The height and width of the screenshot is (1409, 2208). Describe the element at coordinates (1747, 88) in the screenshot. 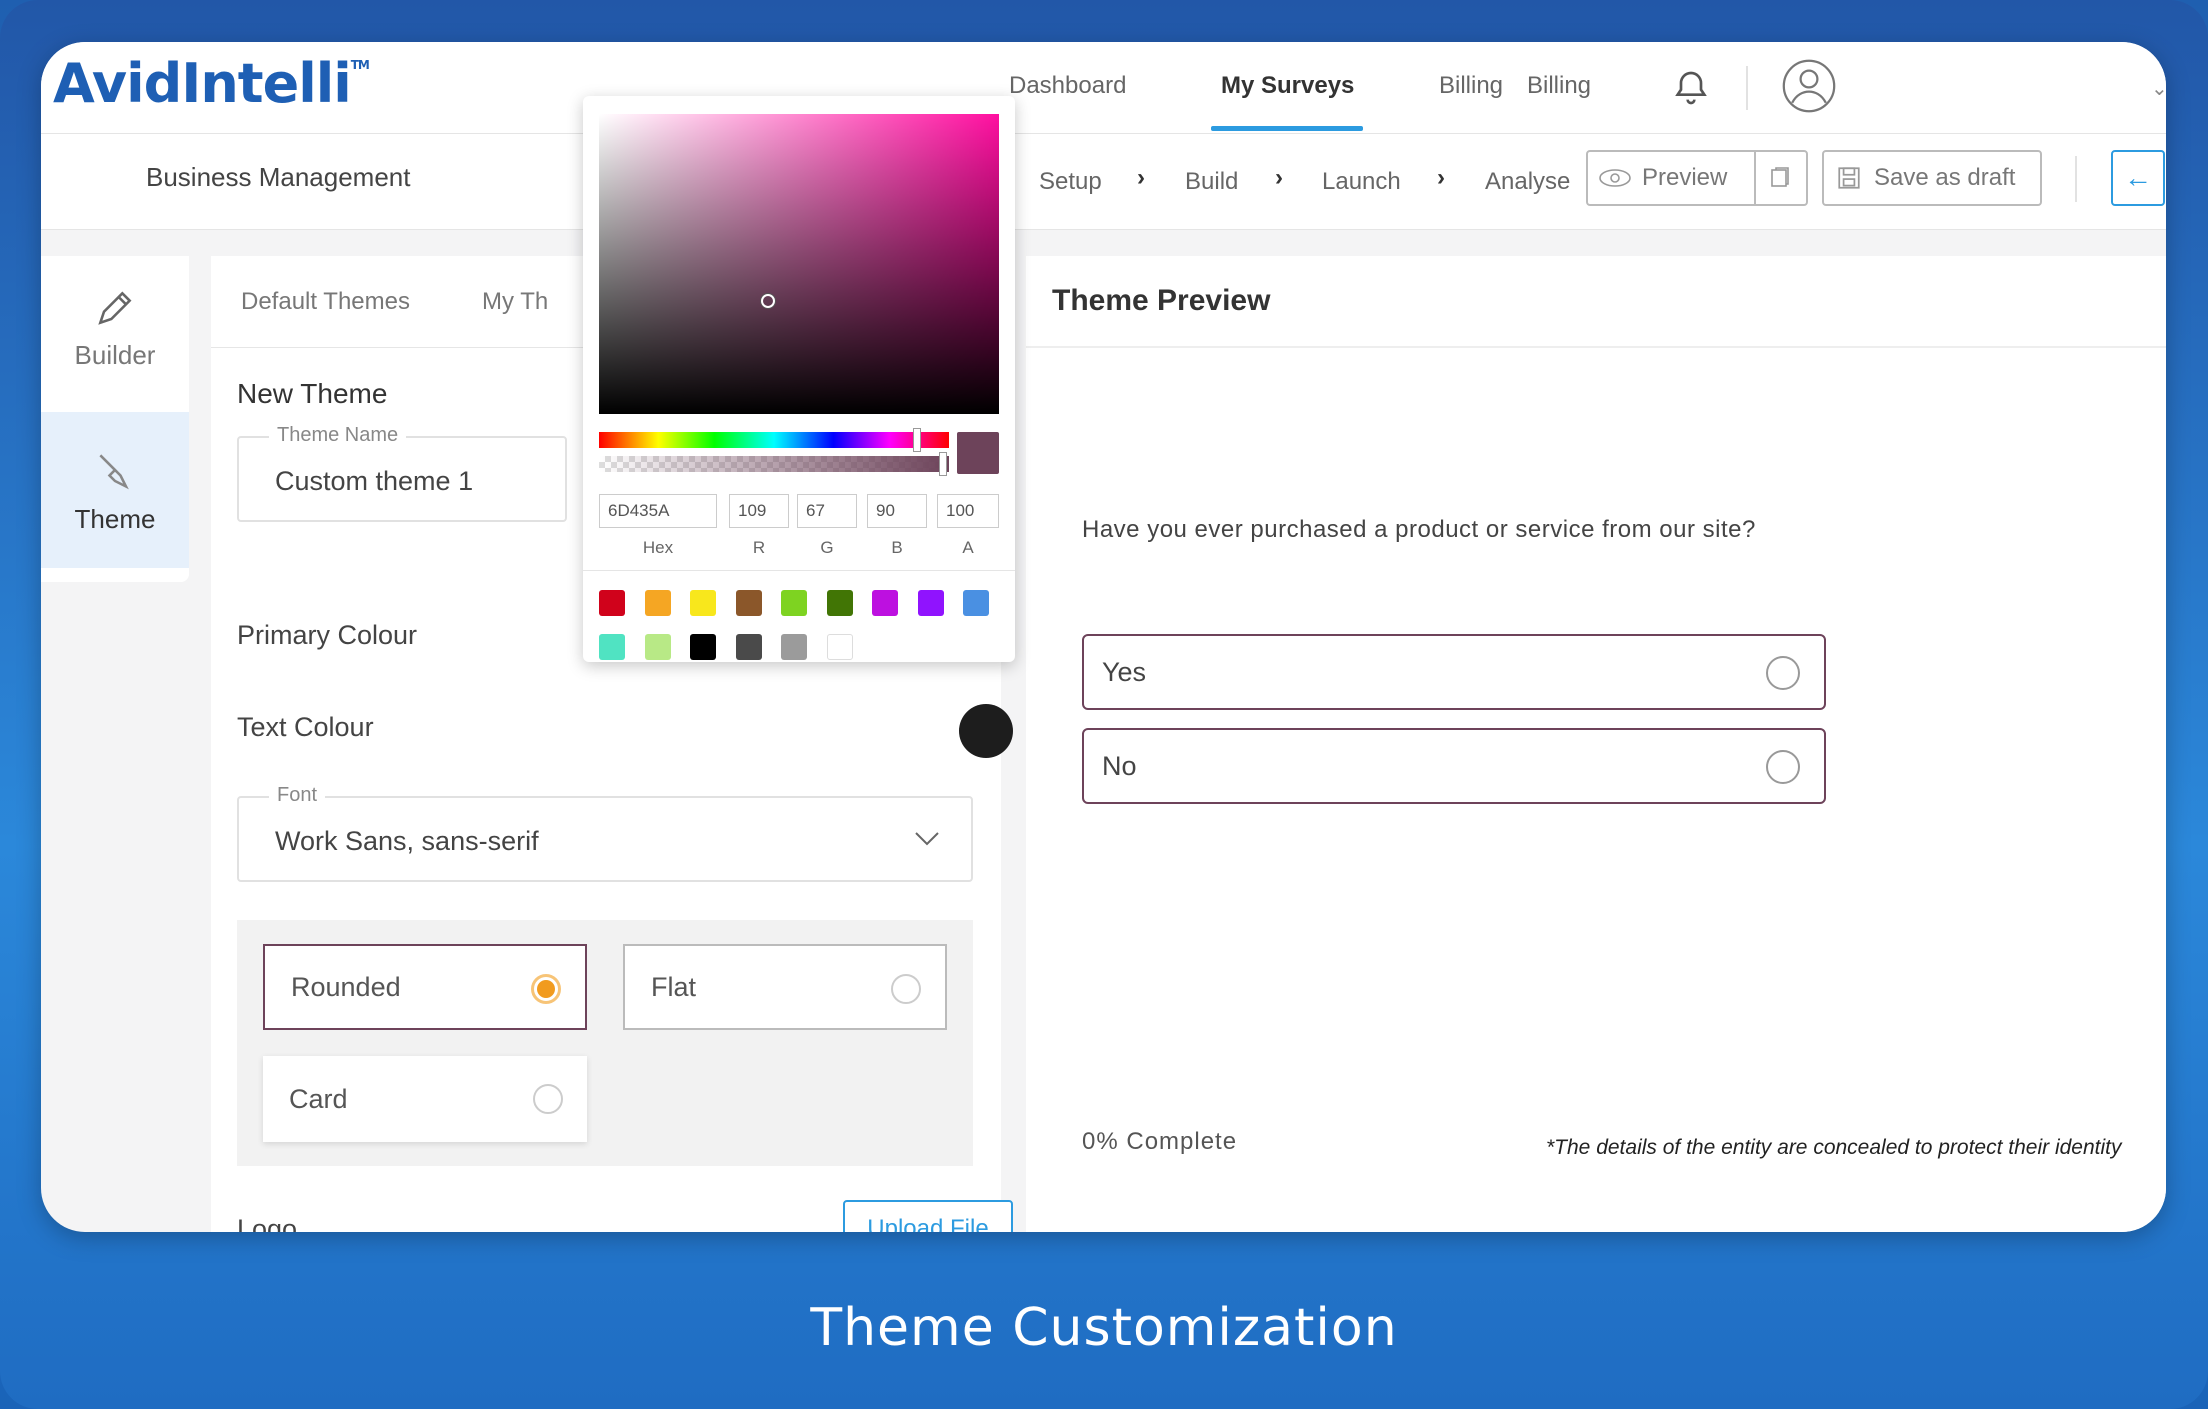

I see `header-divider` at that location.